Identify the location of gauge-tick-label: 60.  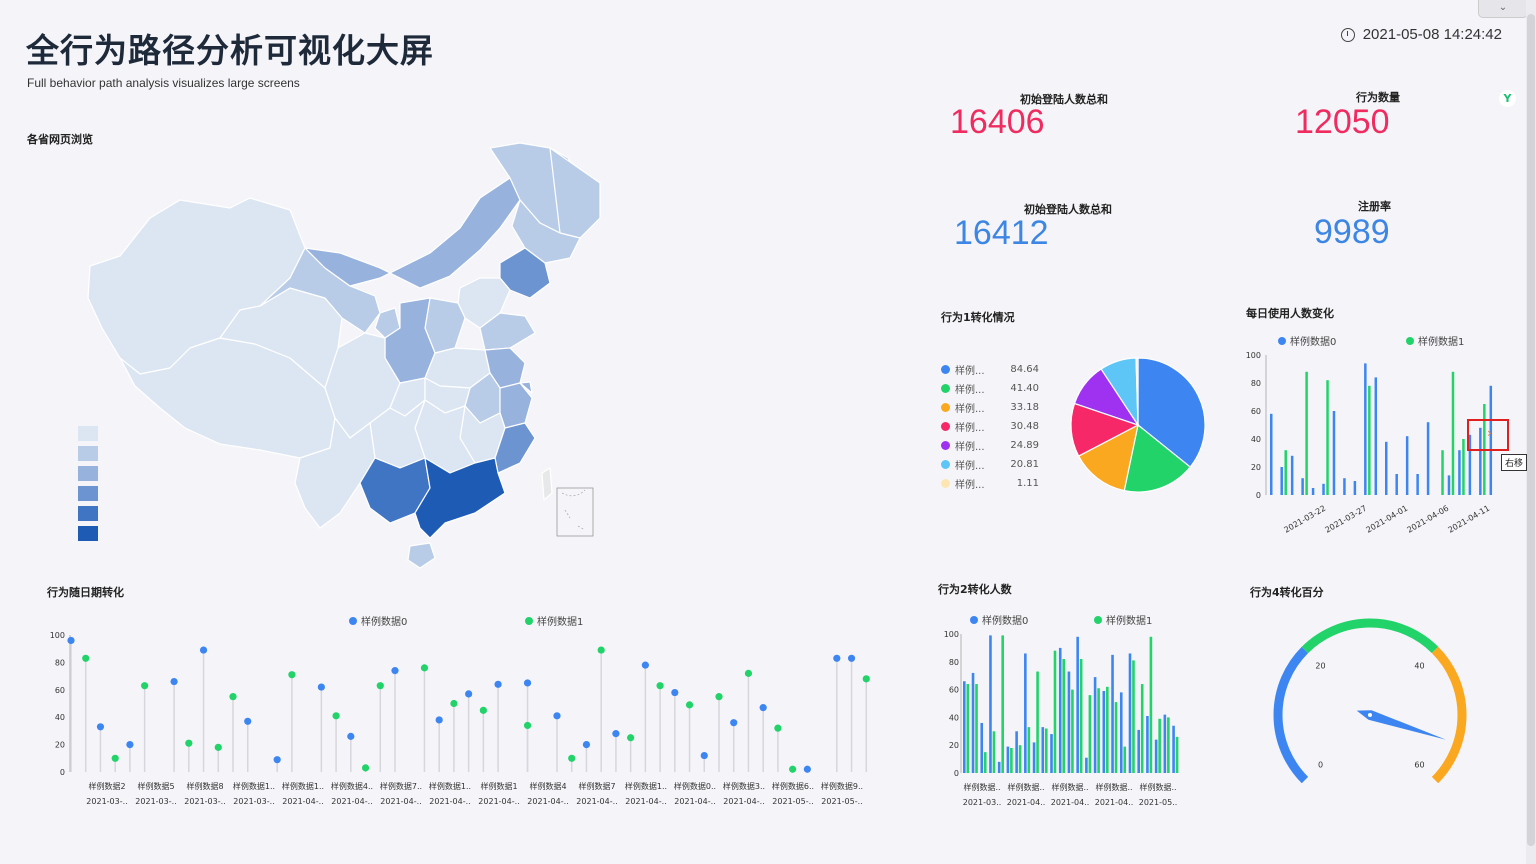
(1419, 764).